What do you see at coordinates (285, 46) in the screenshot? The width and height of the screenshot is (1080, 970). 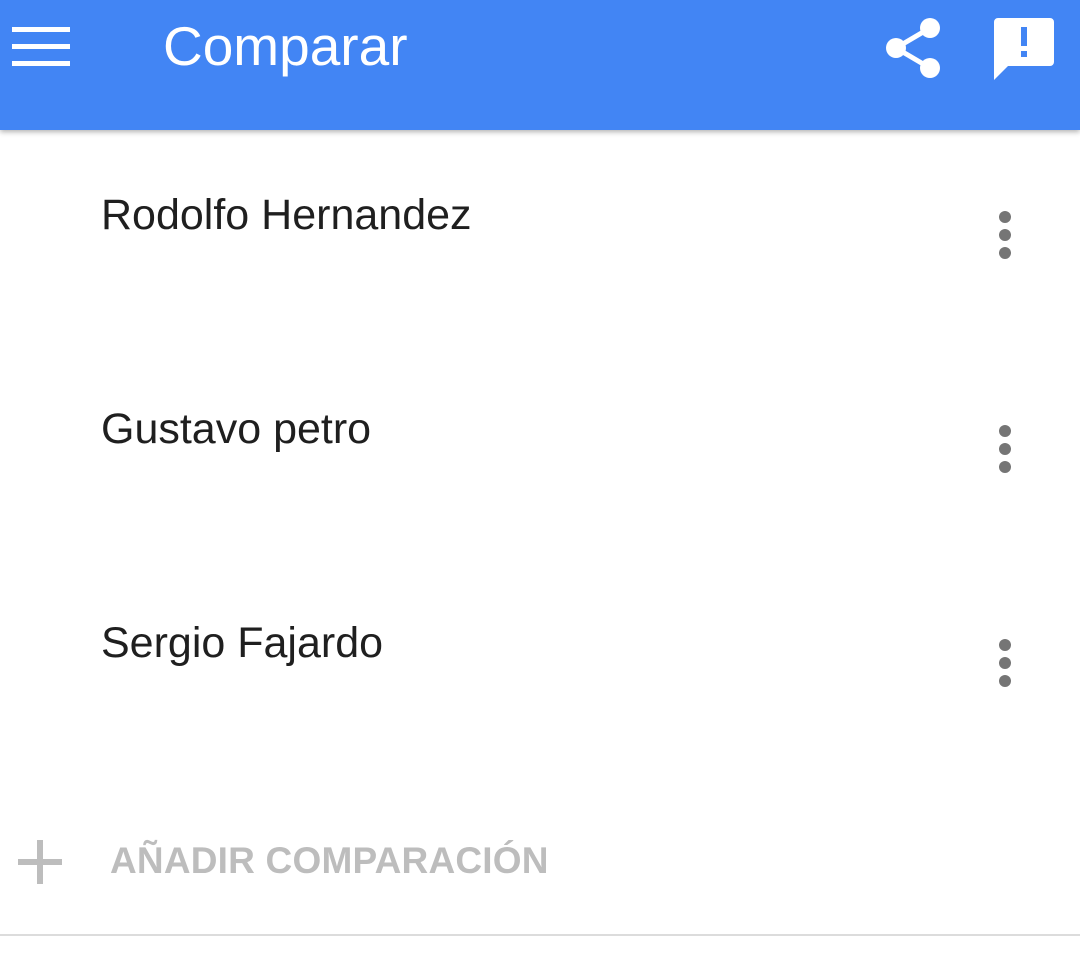 I see `page-title: Comparar` at bounding box center [285, 46].